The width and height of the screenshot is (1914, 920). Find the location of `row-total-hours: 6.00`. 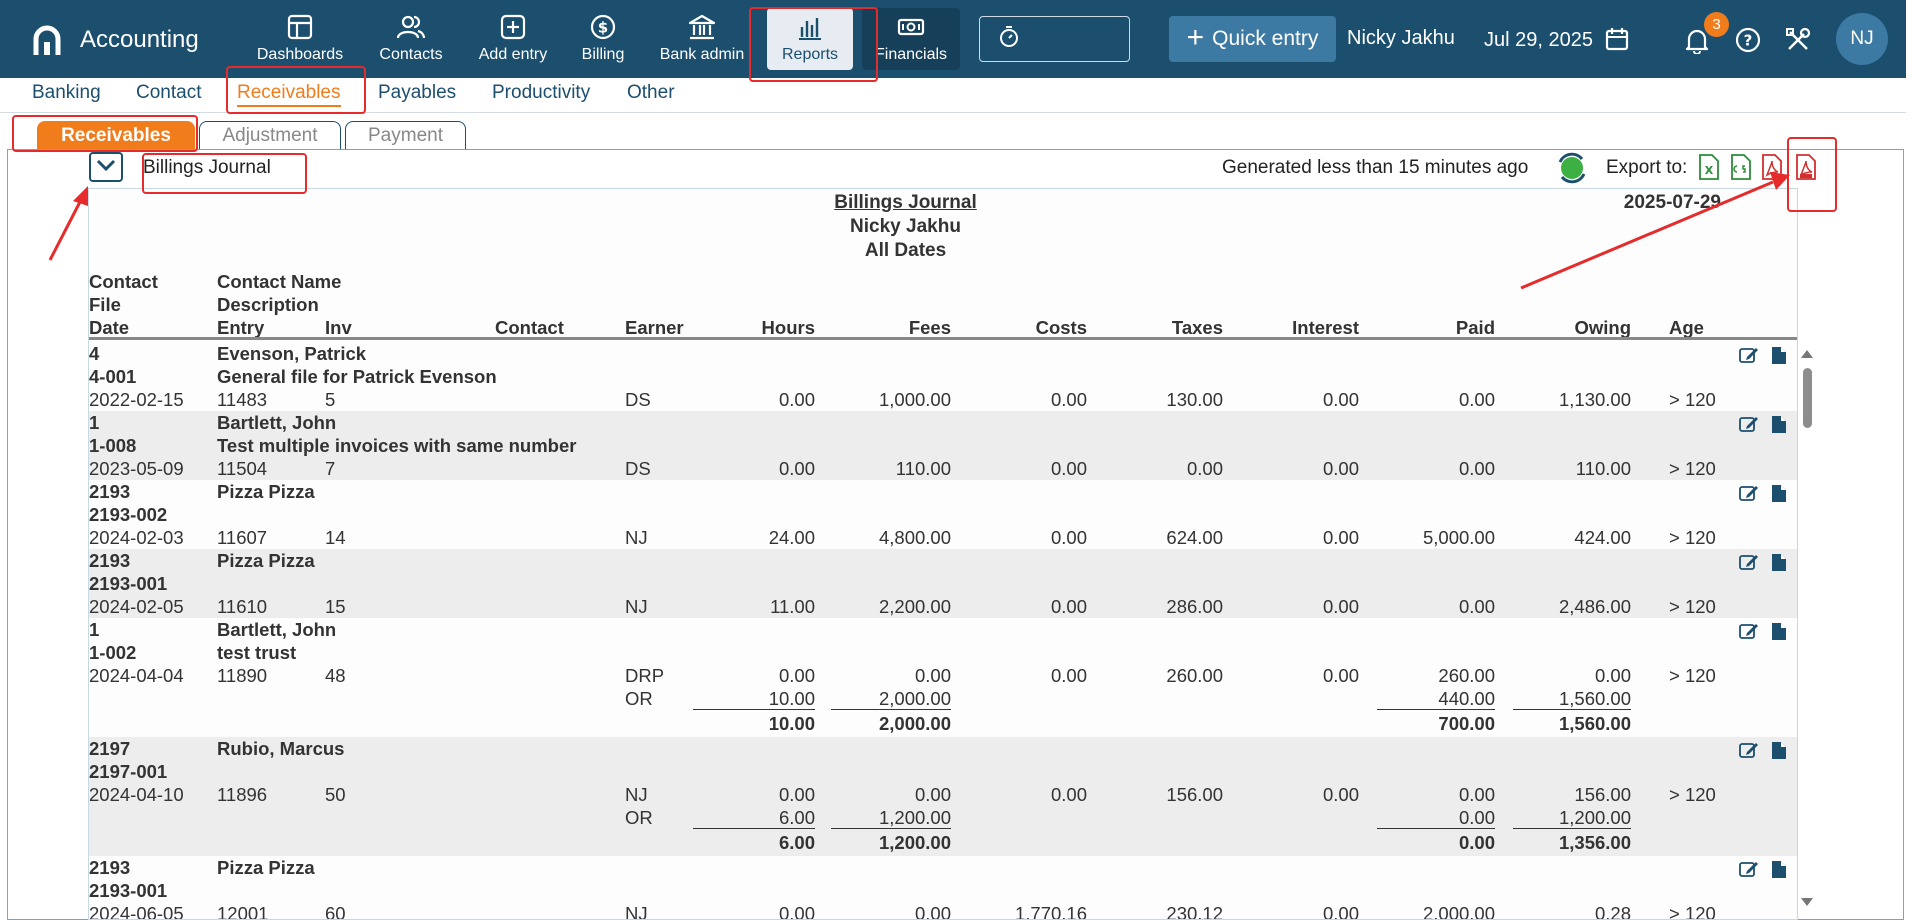

row-total-hours: 6.00 is located at coordinates (796, 842).